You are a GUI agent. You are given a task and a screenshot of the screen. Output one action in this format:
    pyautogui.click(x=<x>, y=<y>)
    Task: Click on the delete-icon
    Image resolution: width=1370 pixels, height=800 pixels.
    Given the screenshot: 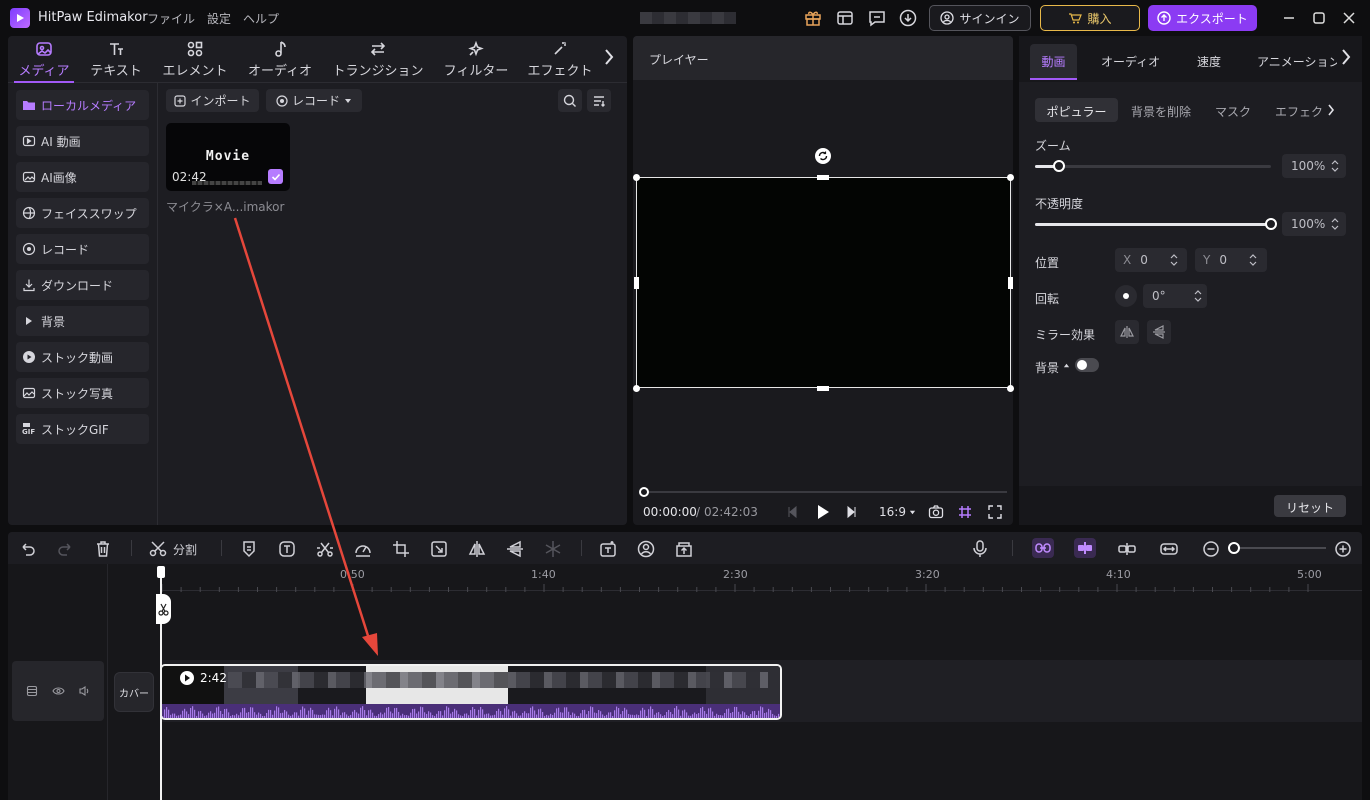 What is the action you would take?
    pyautogui.click(x=103, y=549)
    